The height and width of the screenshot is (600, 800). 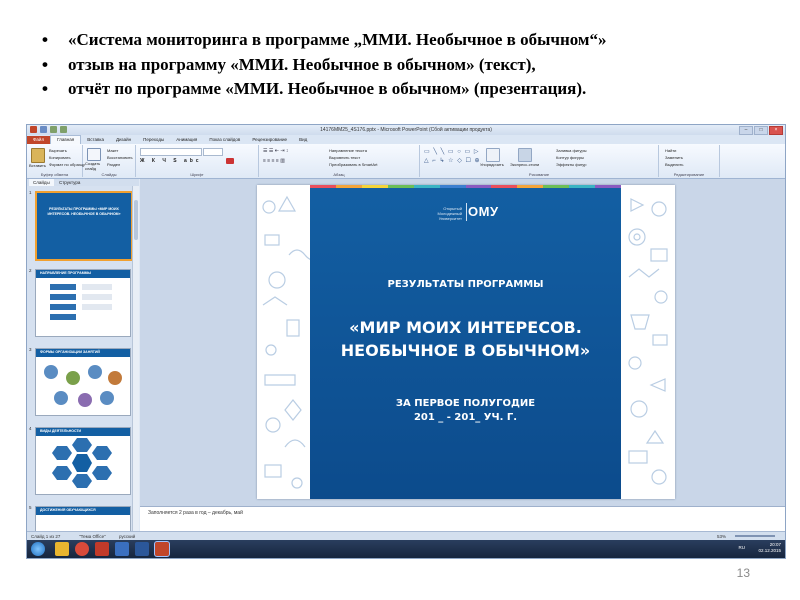 I want to click on list-buttons: ☰ ☰ ⇤ ⇥ ↕, so click(x=275, y=151).